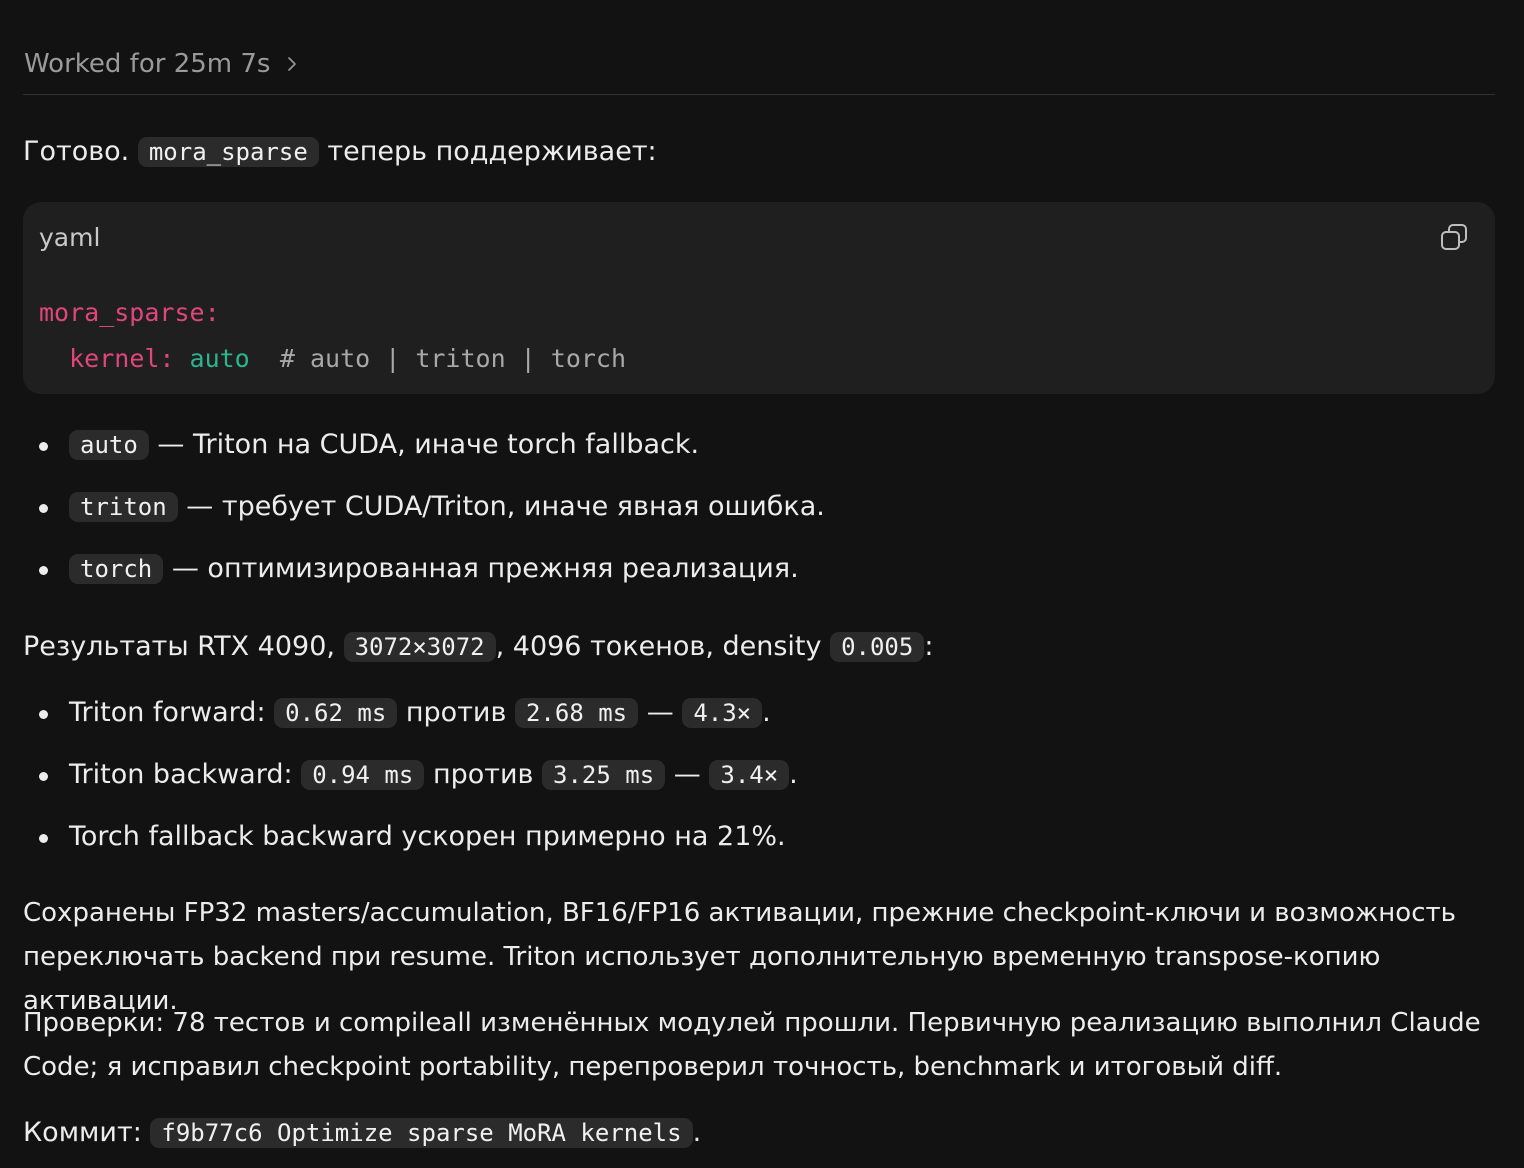 This screenshot has width=1524, height=1168. I want to click on intro-line: Готово. mora_sparse теперь поддерживает:, so click(340, 152).